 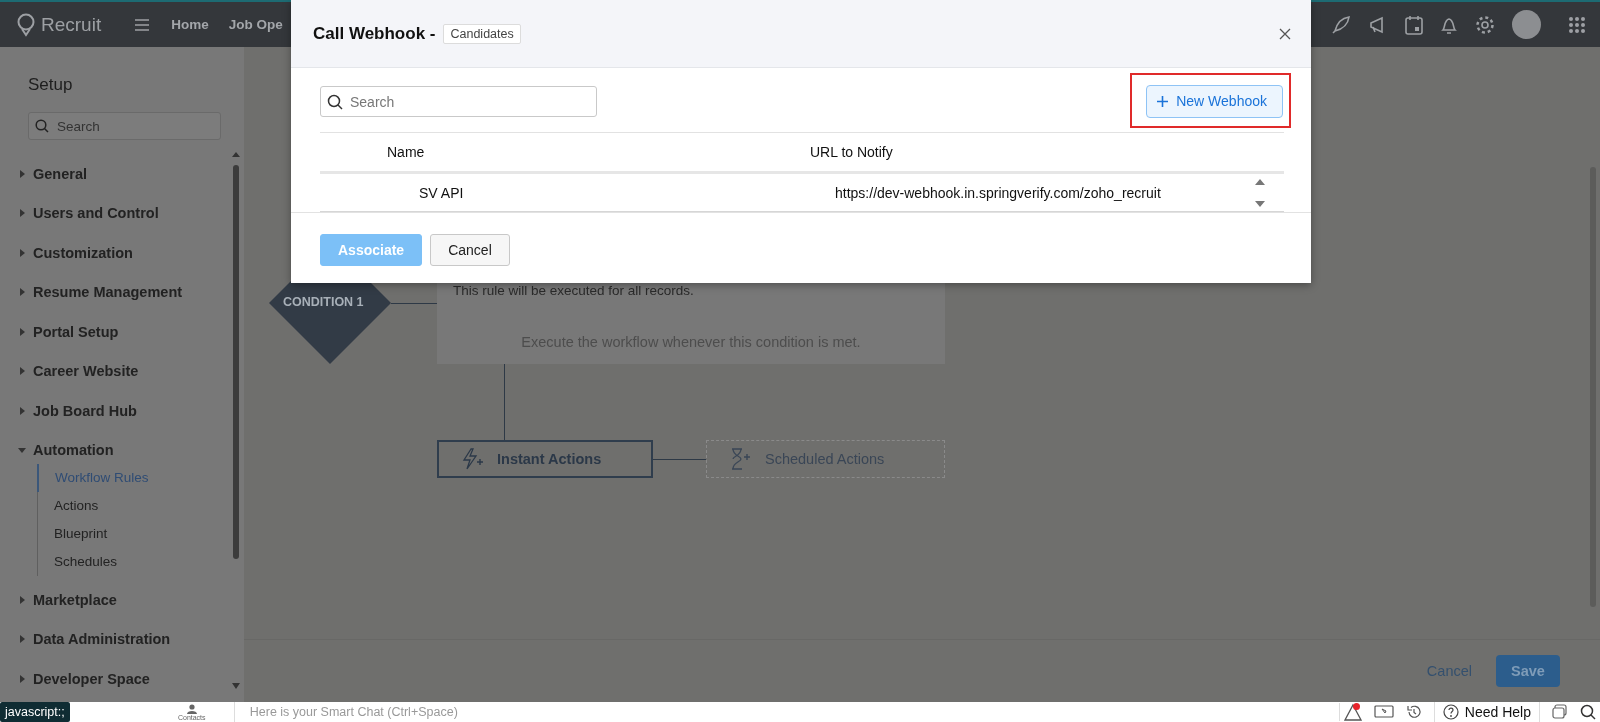 What do you see at coordinates (851, 152) in the screenshot?
I see `column-header: URL to Notify` at bounding box center [851, 152].